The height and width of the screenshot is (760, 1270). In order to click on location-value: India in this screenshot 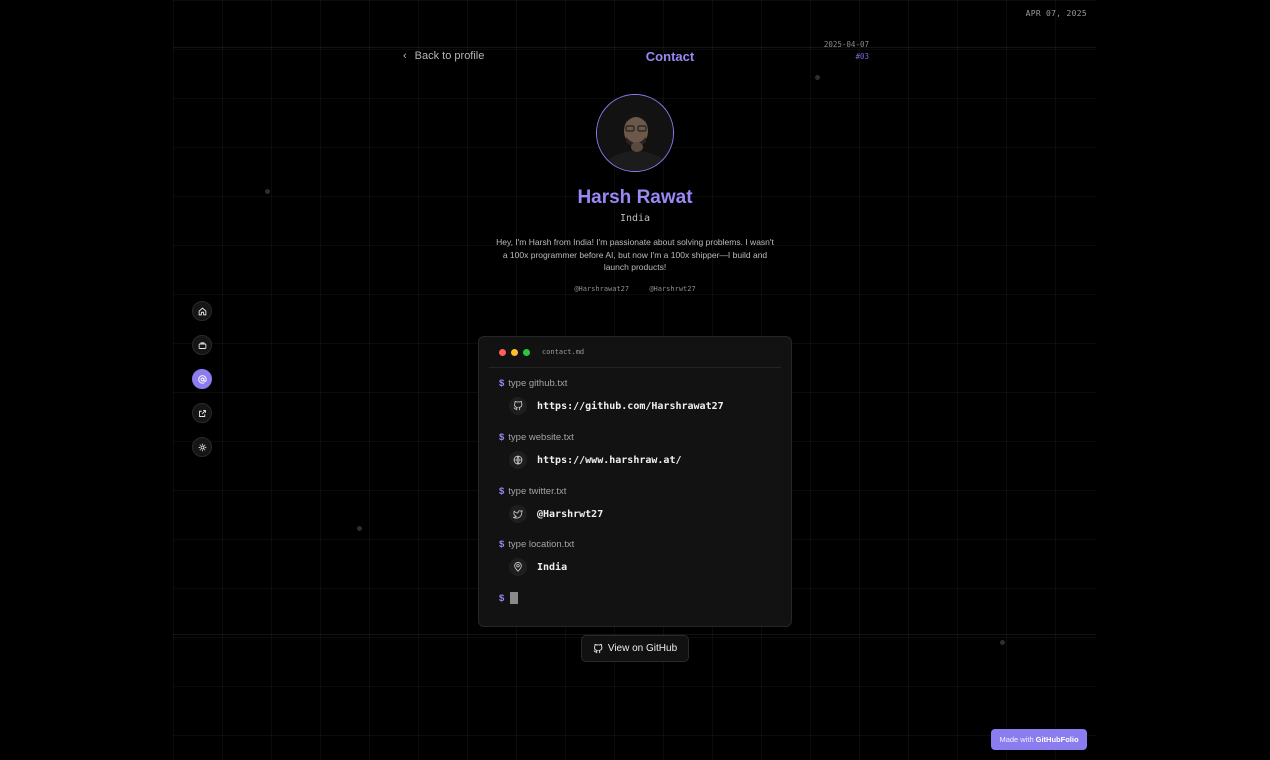, I will do `click(552, 567)`.